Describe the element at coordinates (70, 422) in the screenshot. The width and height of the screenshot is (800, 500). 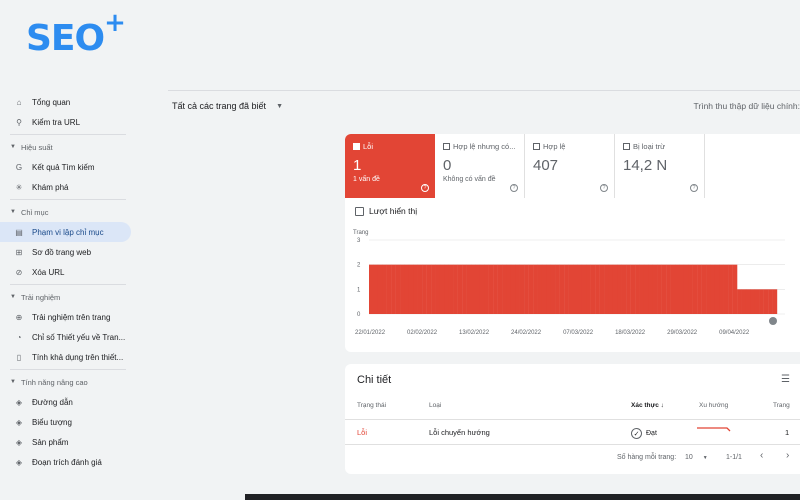
I see `sidebar-item-15: ◈ Biểu tượng` at that location.